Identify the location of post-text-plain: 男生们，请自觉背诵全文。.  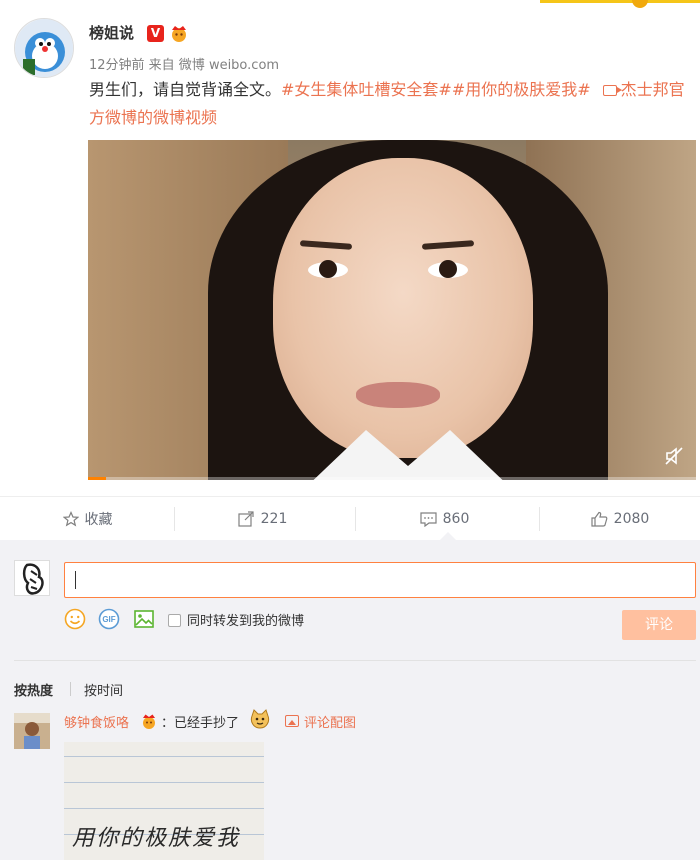
(185, 89).